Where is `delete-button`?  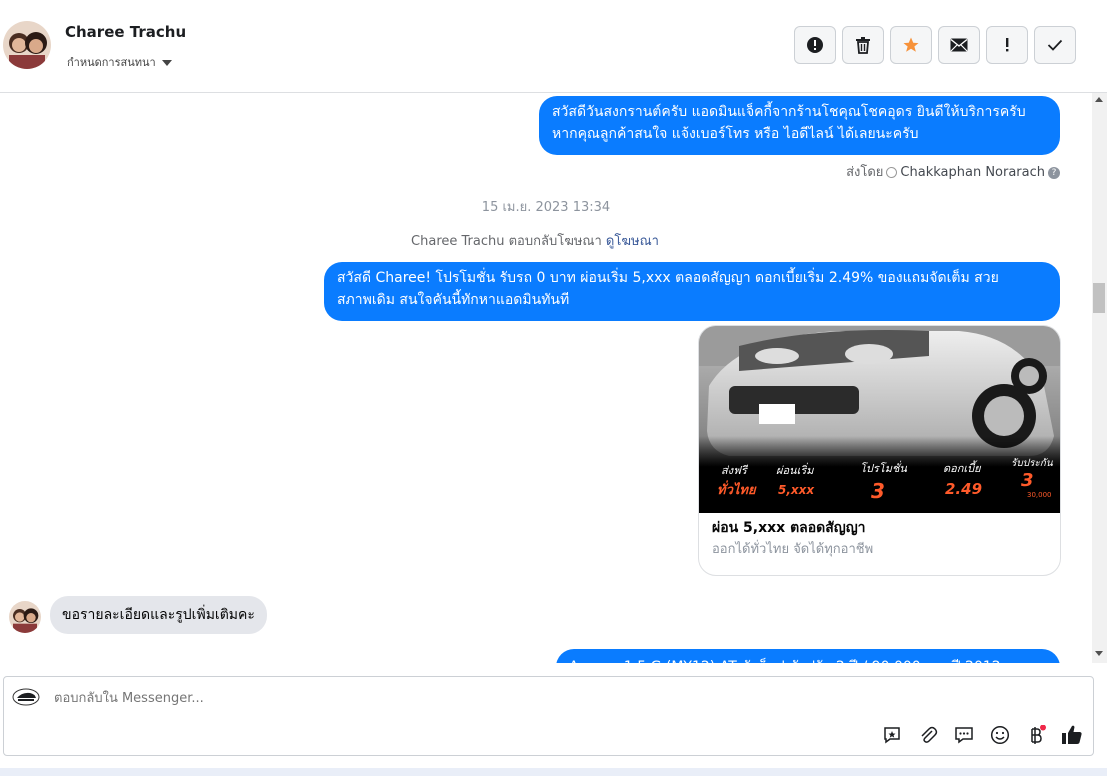 delete-button is located at coordinates (863, 45).